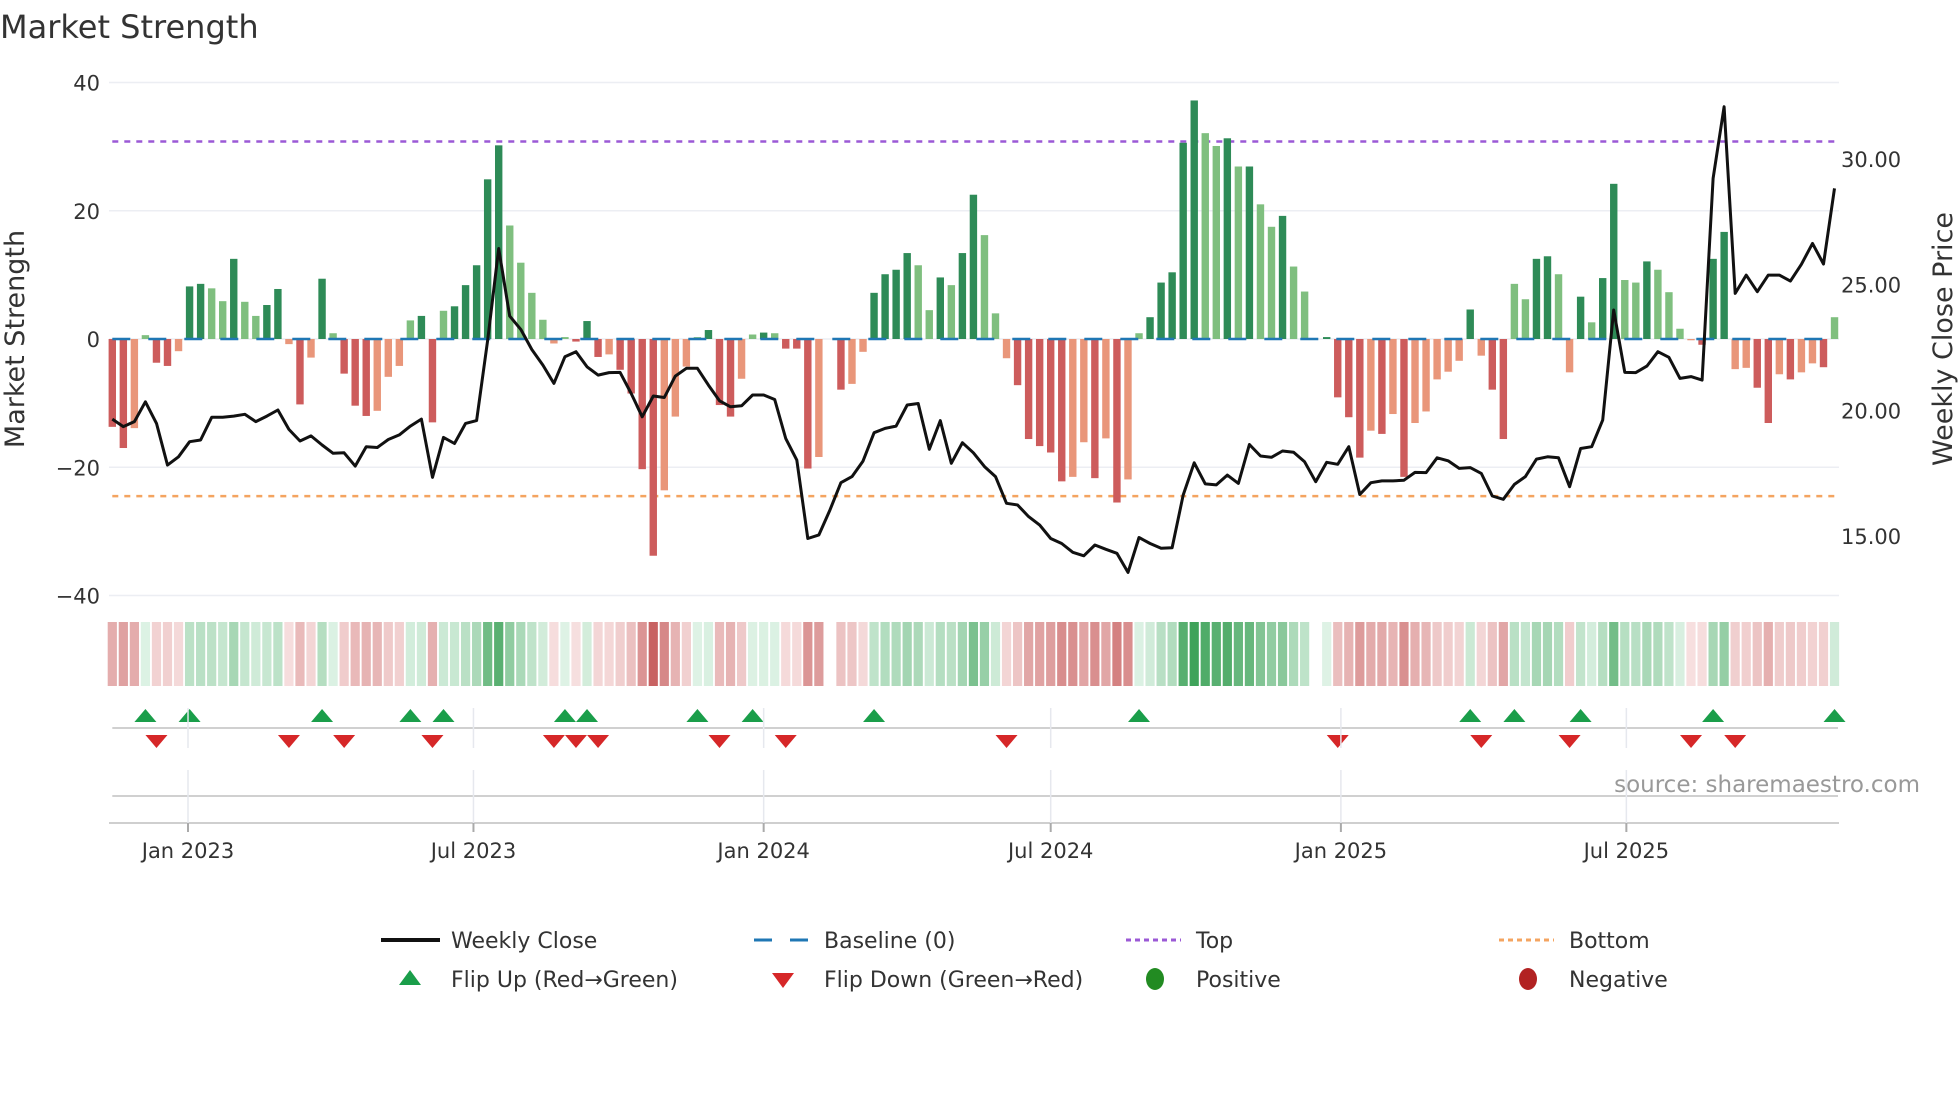 Image resolution: width=1960 pixels, height=1106 pixels. Describe the element at coordinates (927, 980) in the screenshot. I see `legend-item-flip-down: Flip Down (Green→Red)` at that location.